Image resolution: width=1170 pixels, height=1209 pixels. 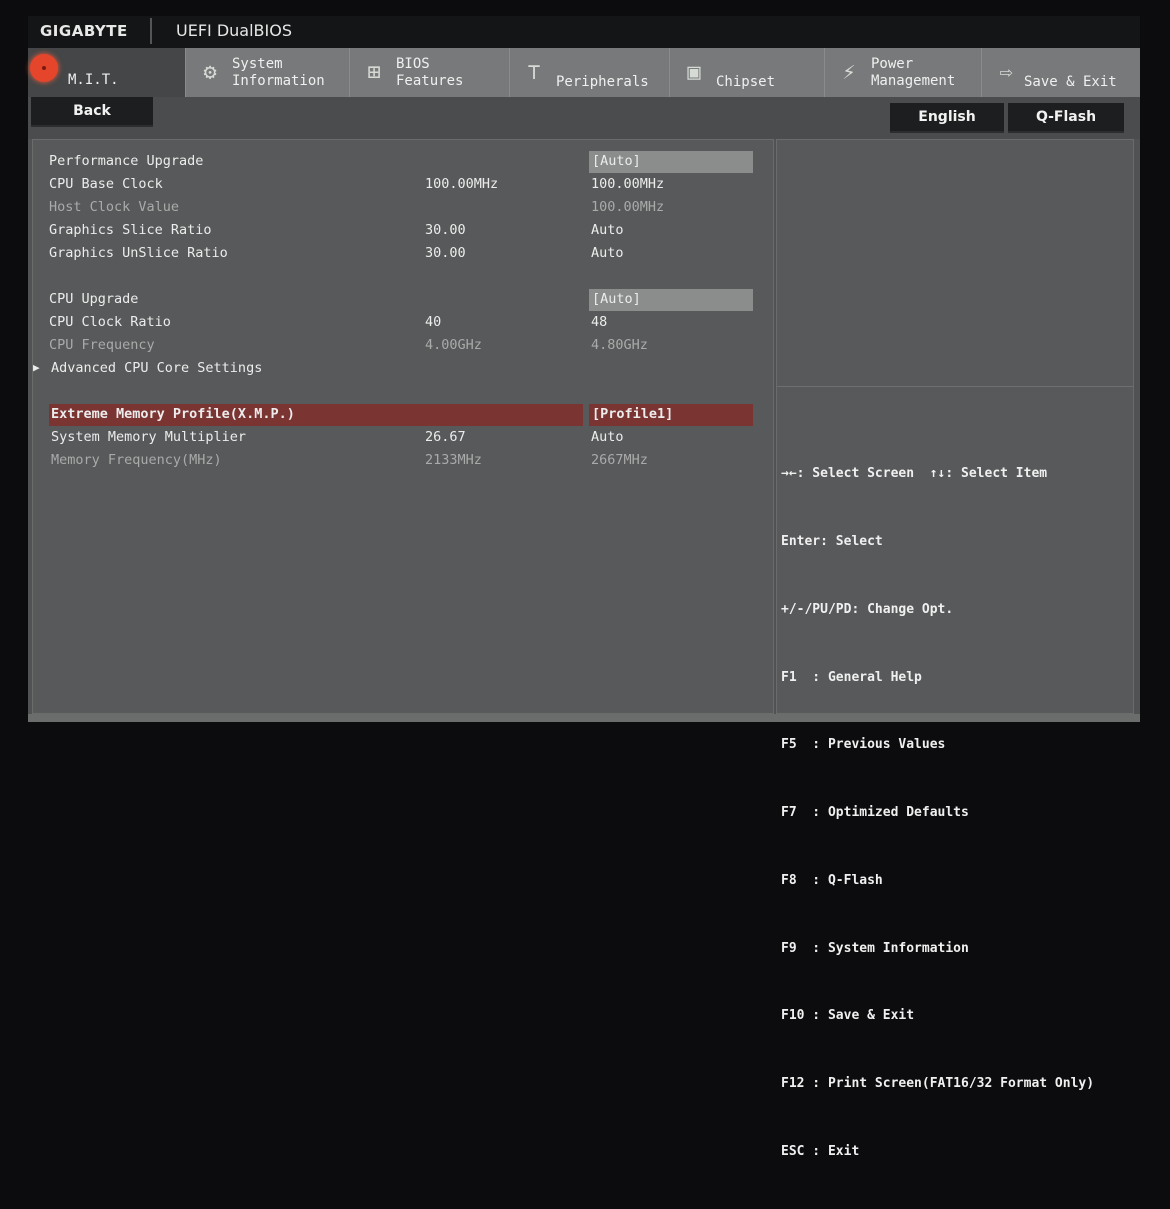 What do you see at coordinates (433, 322) in the screenshot?
I see `current-value: 40` at bounding box center [433, 322].